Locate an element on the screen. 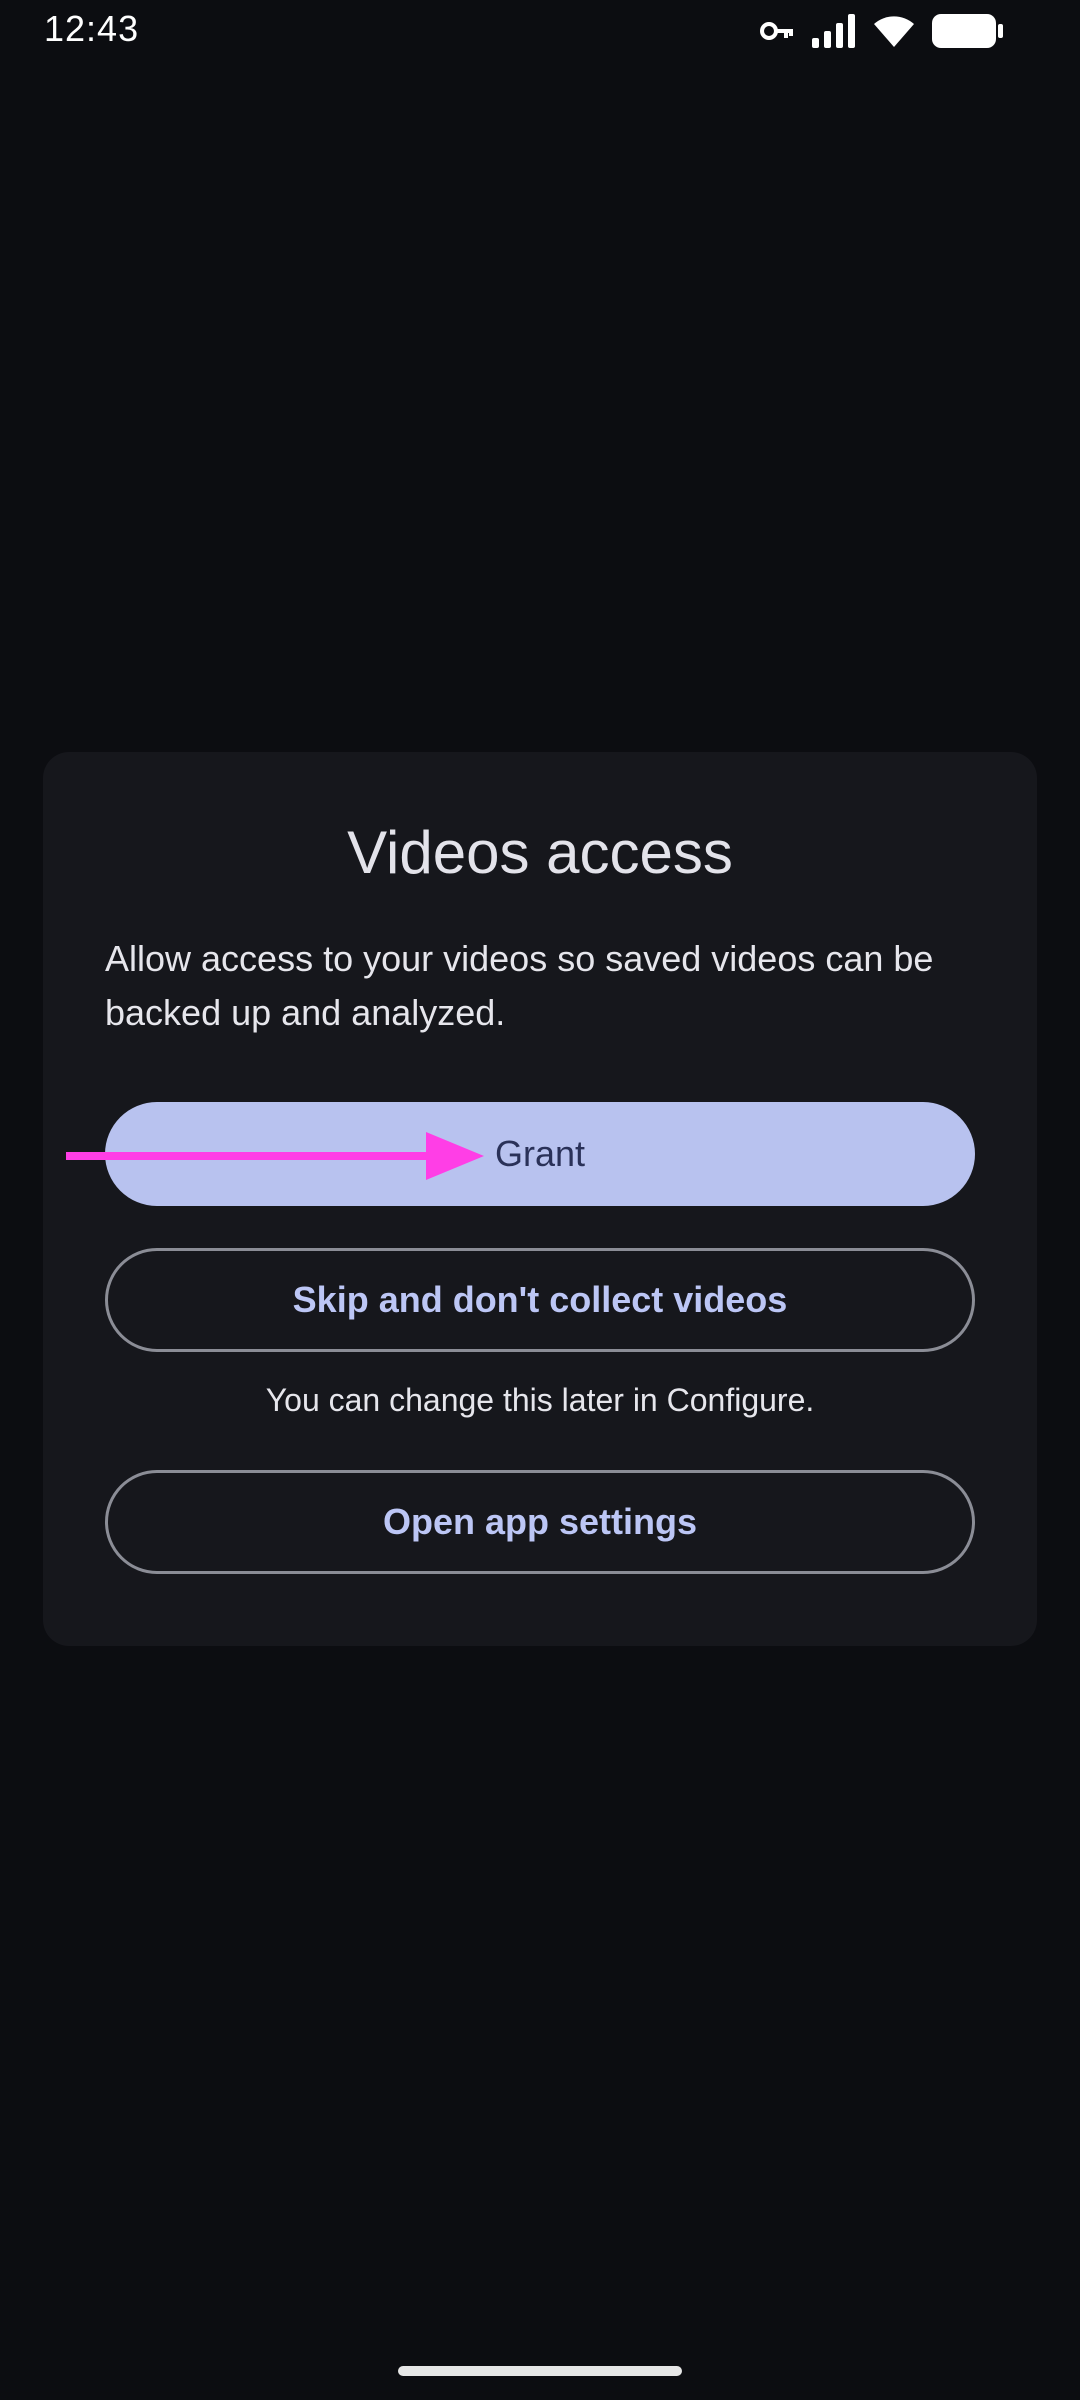  home-indicator is located at coordinates (540, 2371).